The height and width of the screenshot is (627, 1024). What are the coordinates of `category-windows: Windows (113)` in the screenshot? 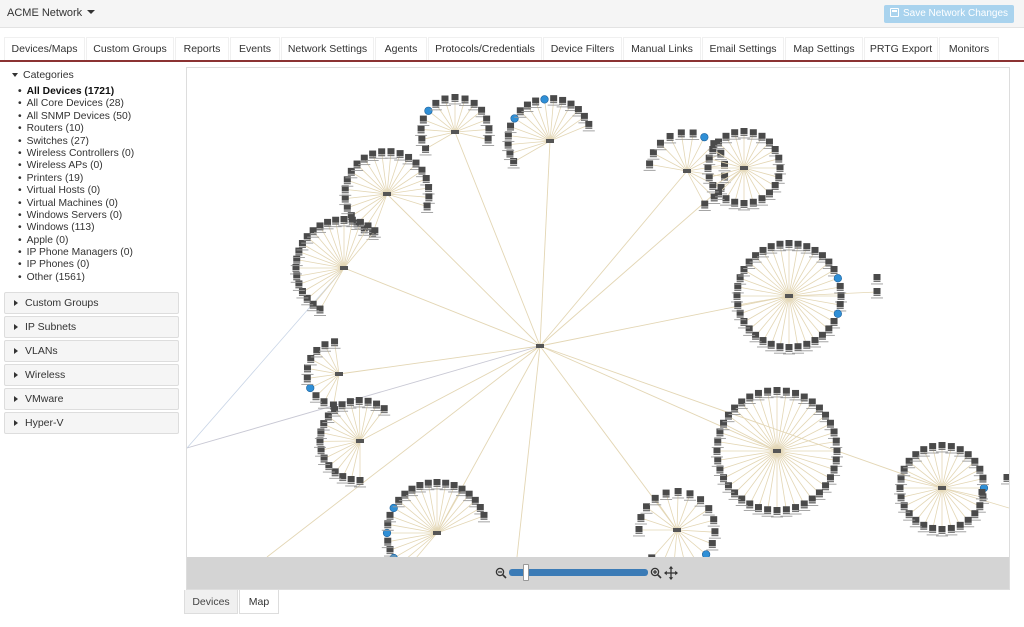 It's located at (76, 228).